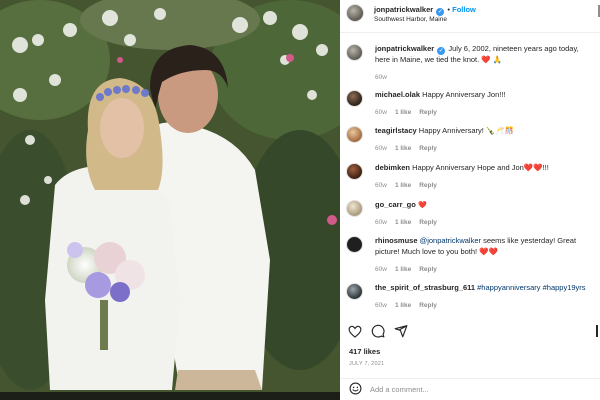 The image size is (600, 400). I want to click on comment-text: Happy Anniversary Hope and Jon❤️❤️!!!, so click(480, 167).